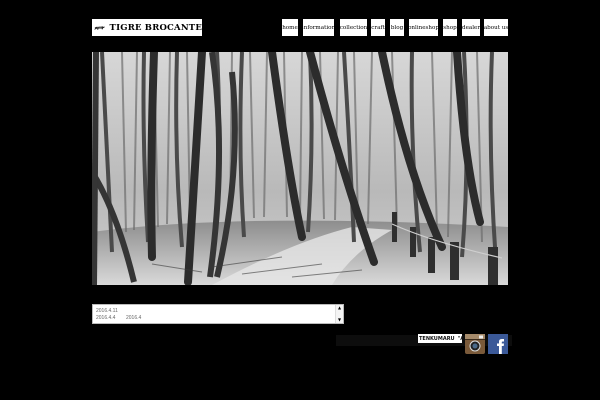 This screenshot has height=400, width=600. I want to click on scroll-down-icon: ▼, so click(339, 319).